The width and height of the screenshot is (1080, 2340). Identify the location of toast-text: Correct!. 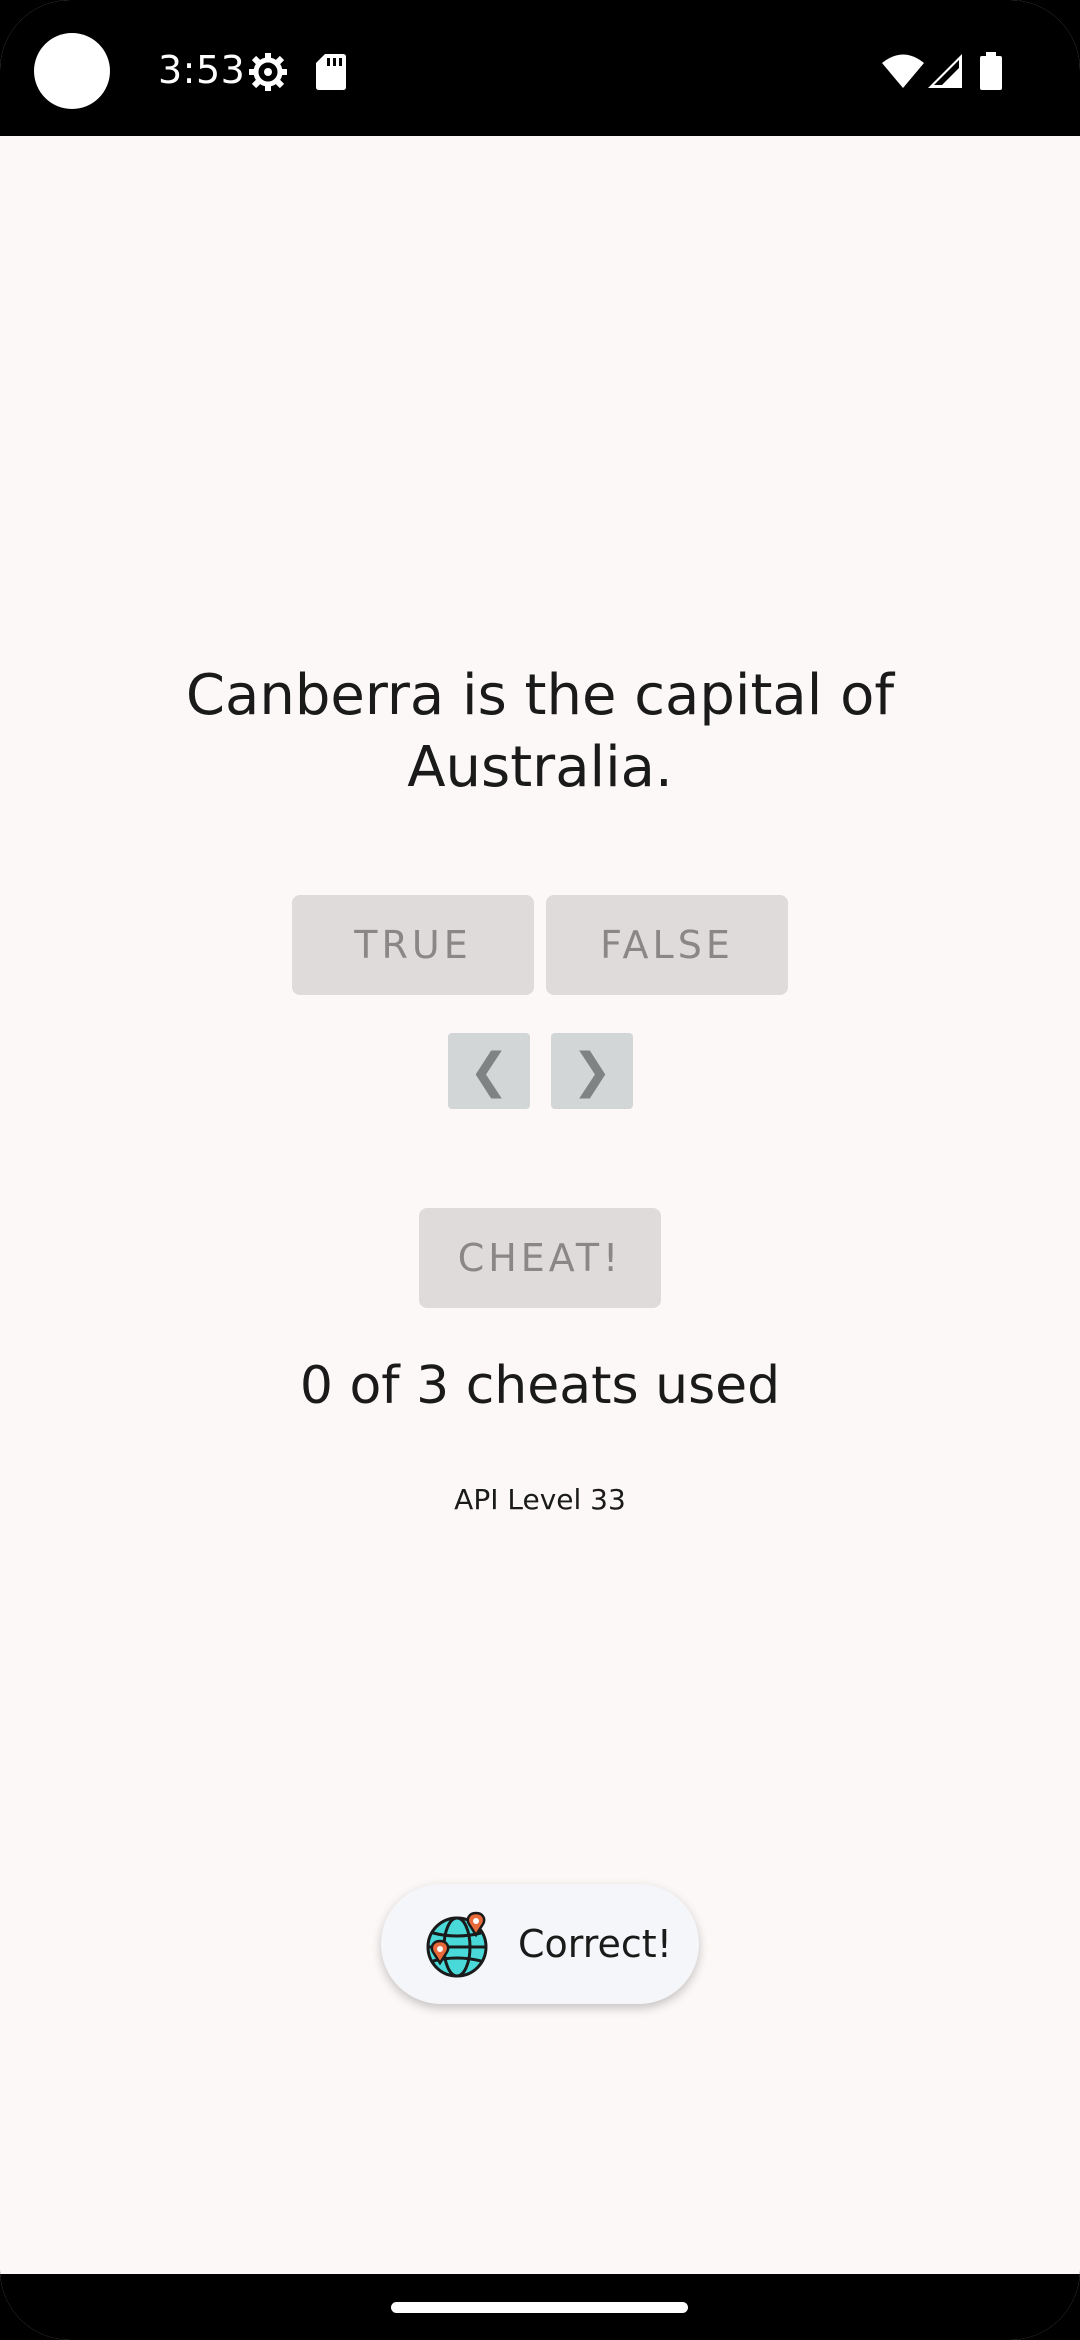
(595, 1944).